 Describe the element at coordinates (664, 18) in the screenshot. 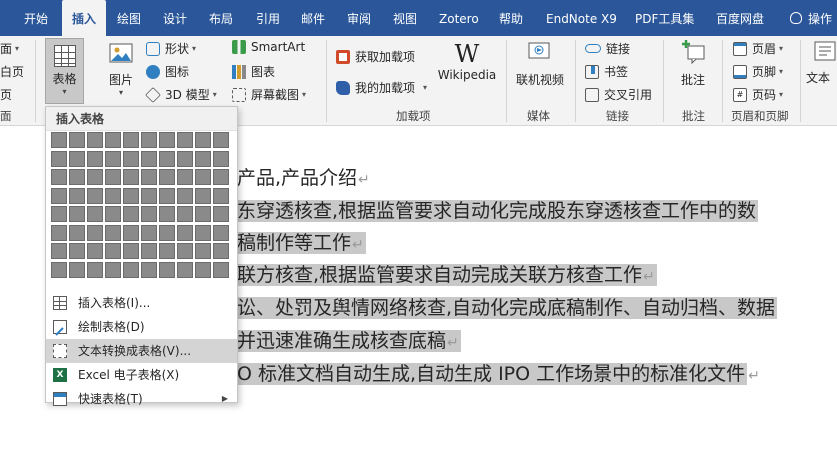

I see `tab-pdf-tools: PDF工具集` at that location.